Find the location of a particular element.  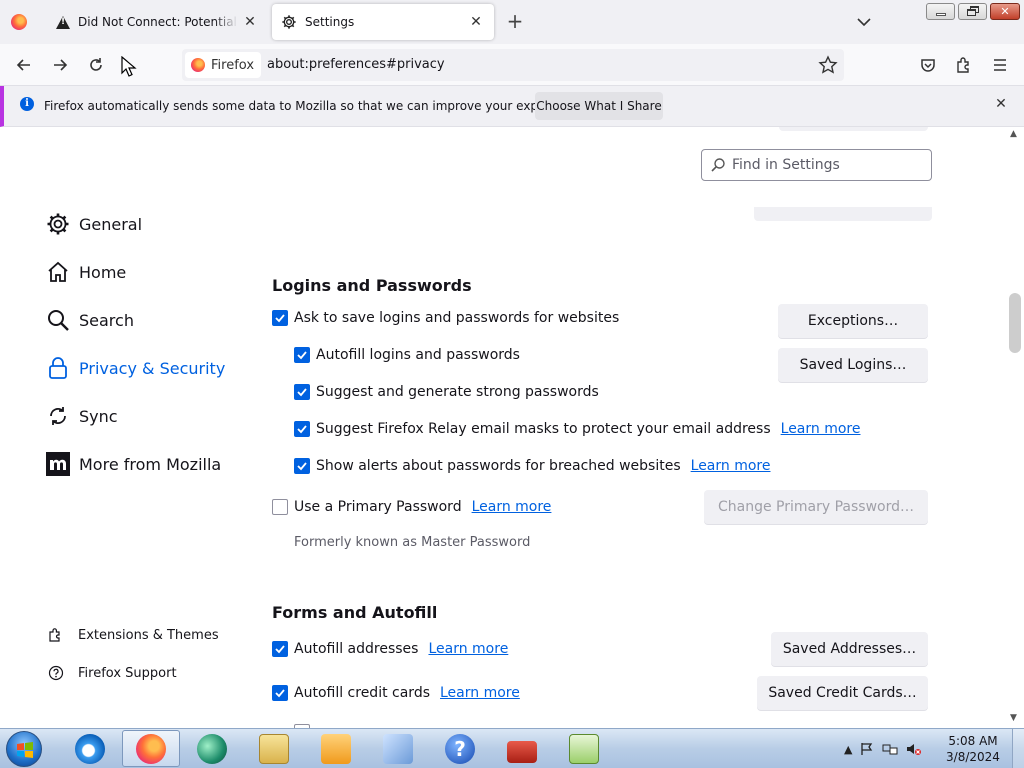

taskbar-media-player is located at coordinates (336, 748).